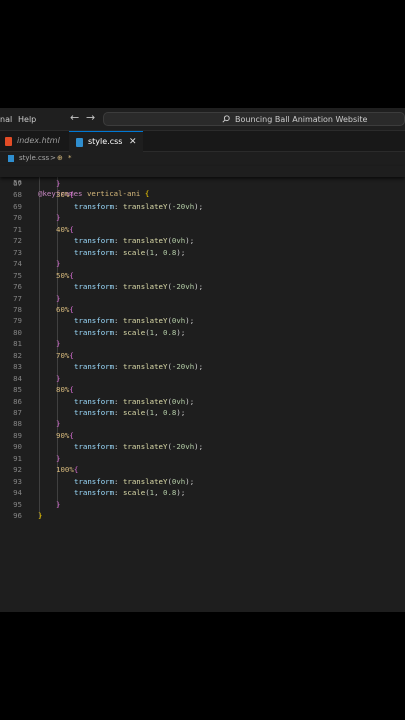 This screenshot has width=405, height=720. I want to click on code-line: 87 transform: scale(1, 0.8);, so click(202, 412).